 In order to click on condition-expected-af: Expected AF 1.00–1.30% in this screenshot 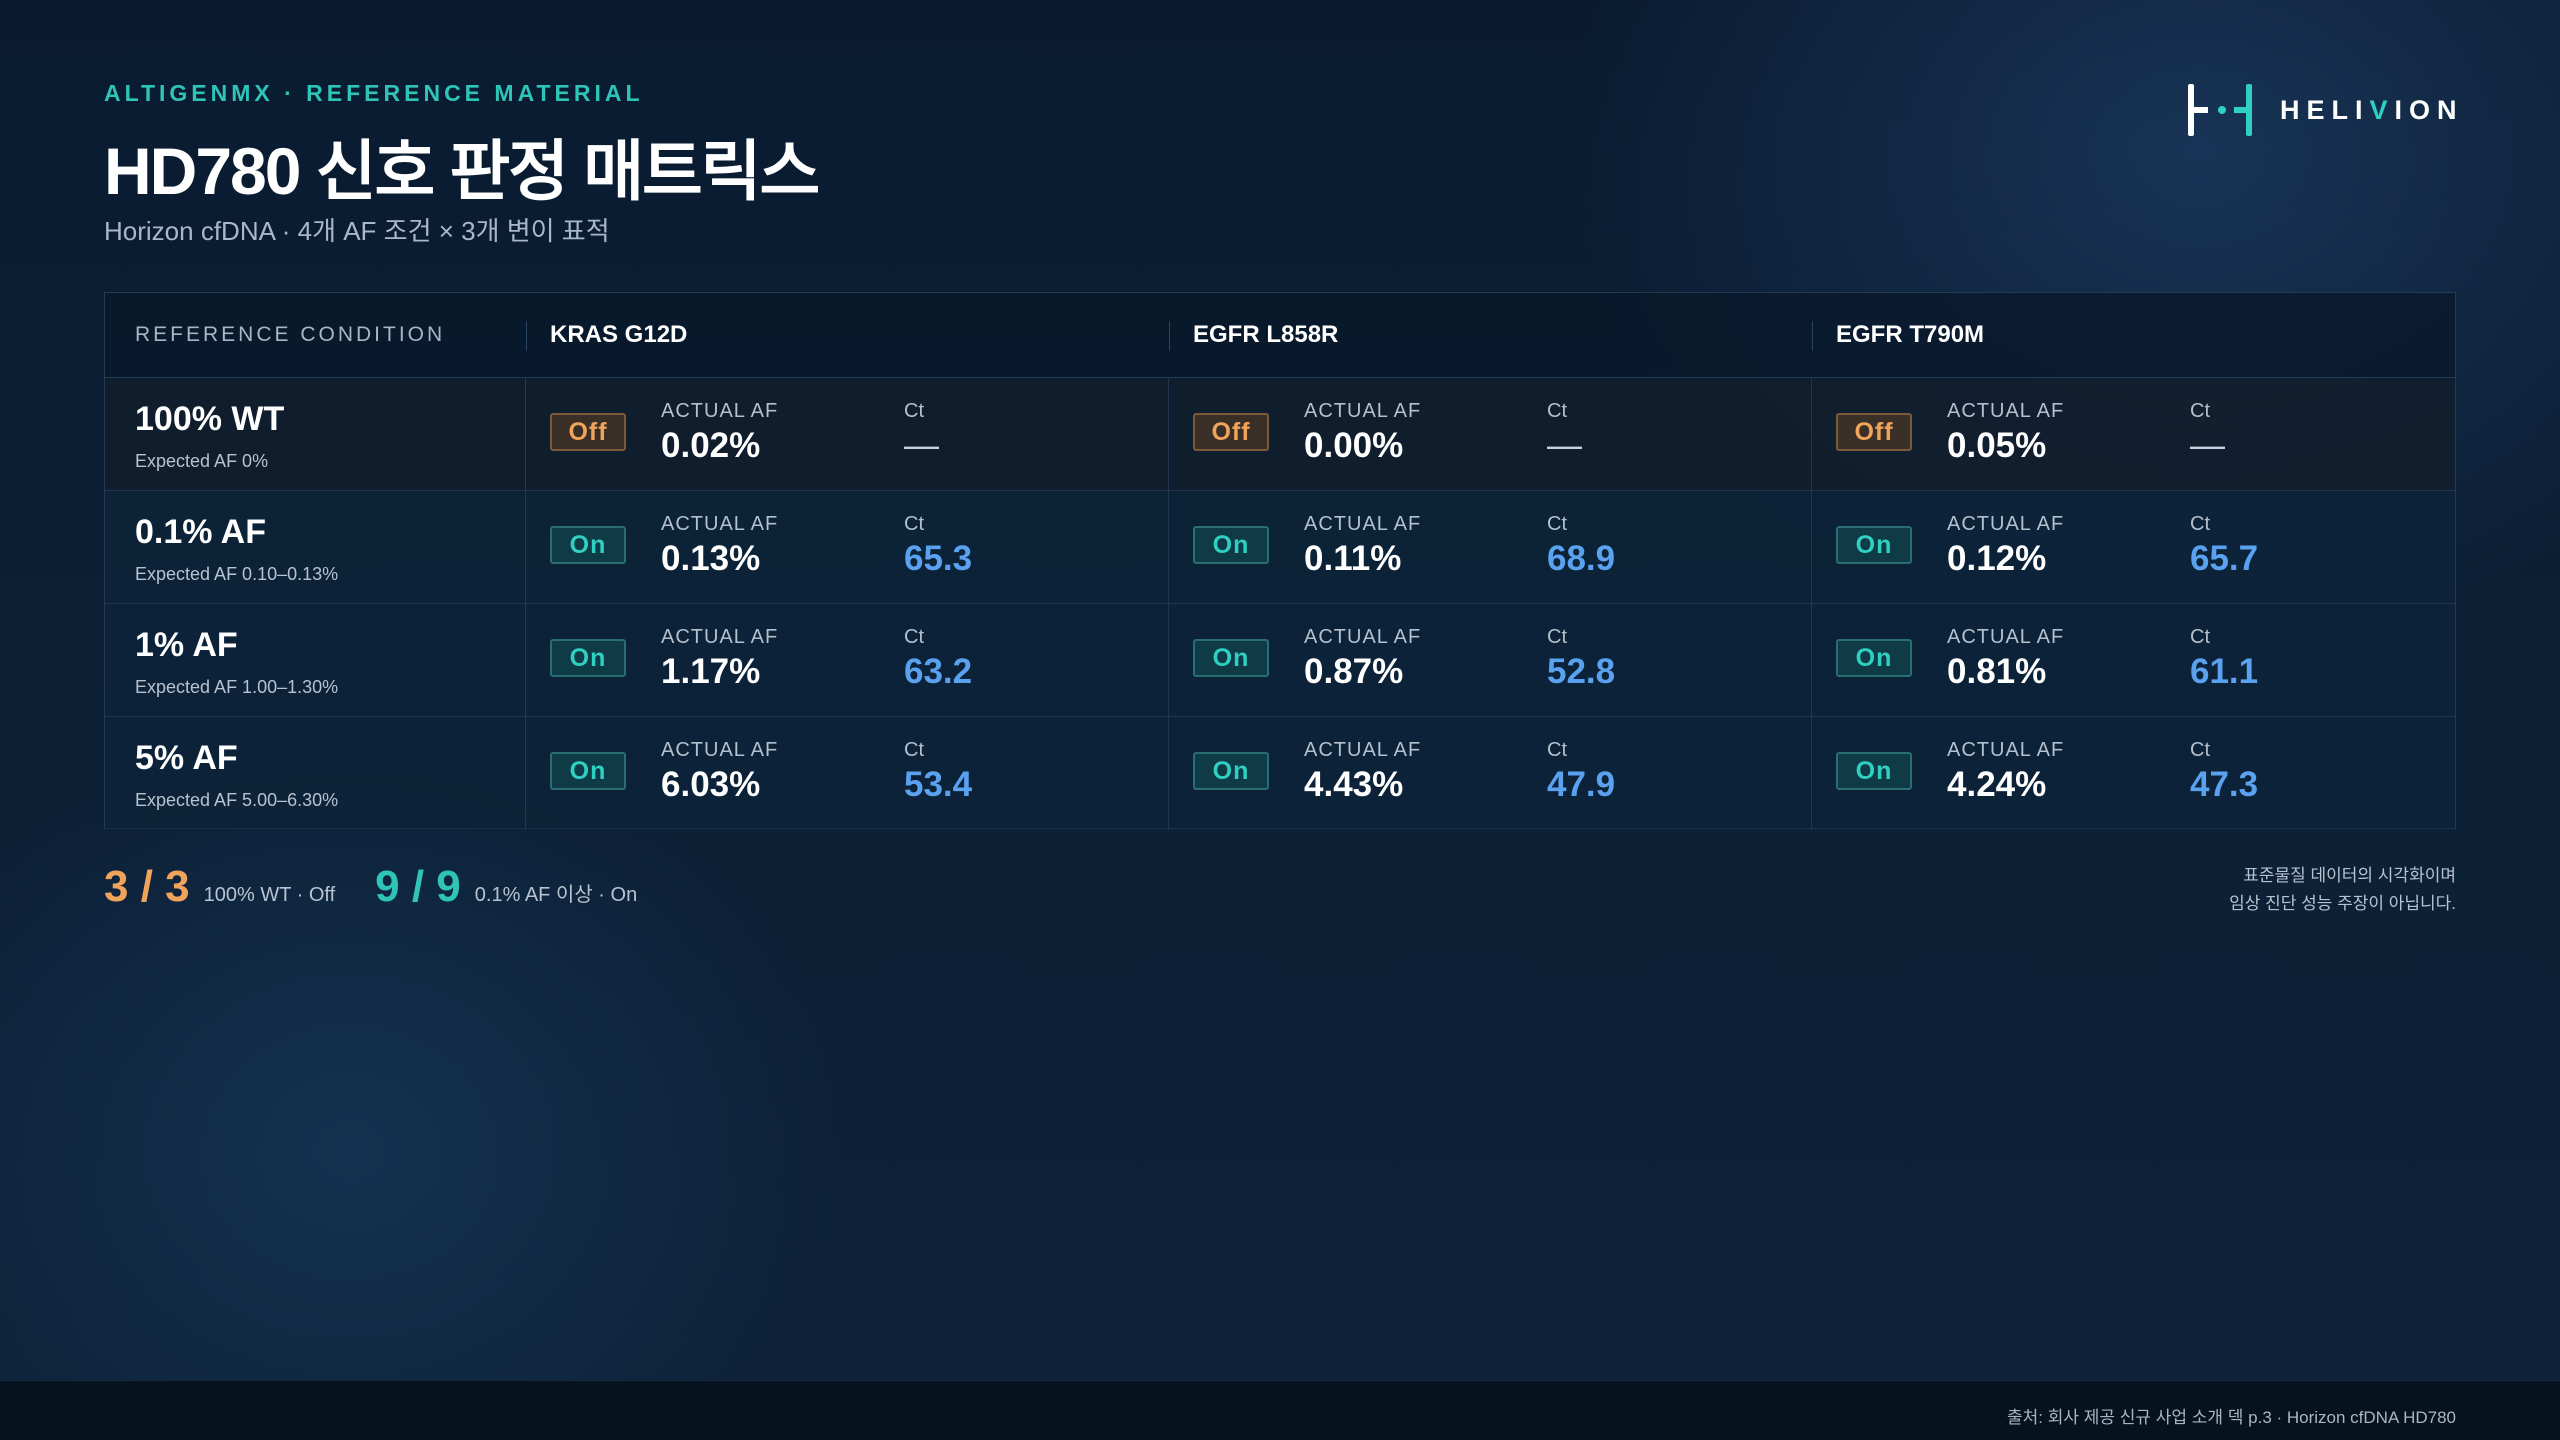, I will do `click(237, 687)`.